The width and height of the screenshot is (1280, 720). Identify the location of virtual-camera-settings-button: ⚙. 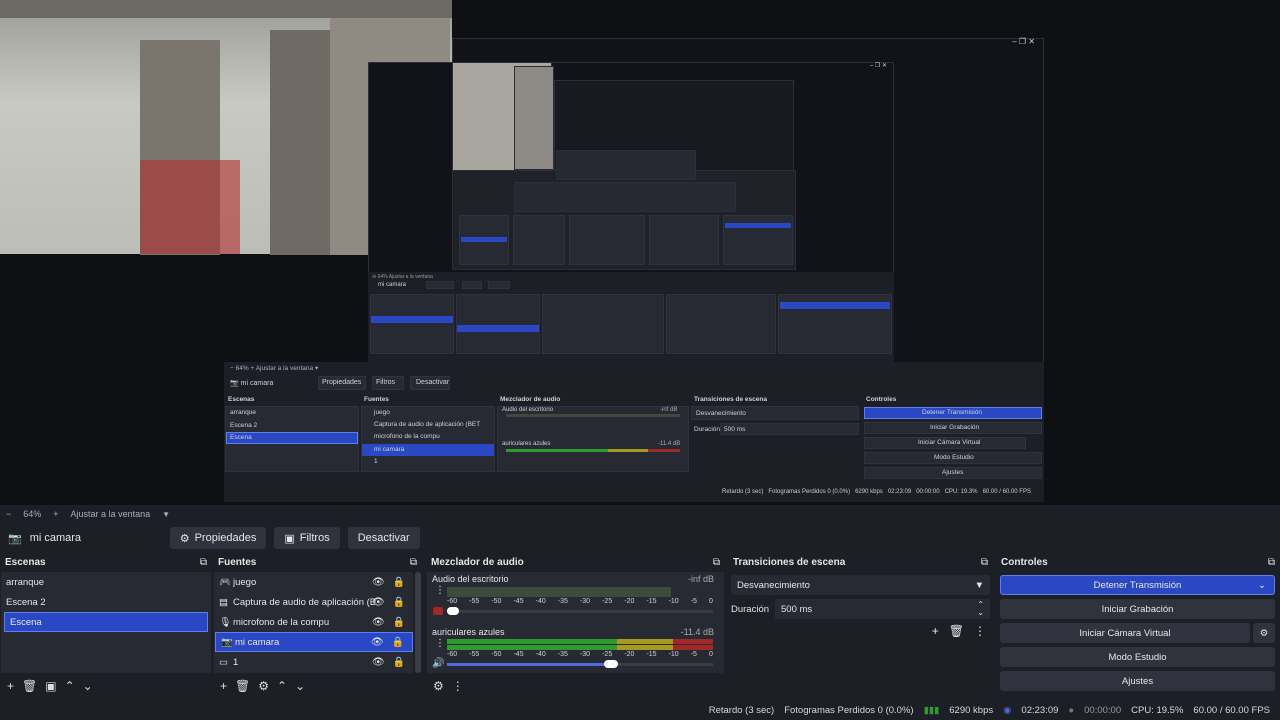
(1264, 633).